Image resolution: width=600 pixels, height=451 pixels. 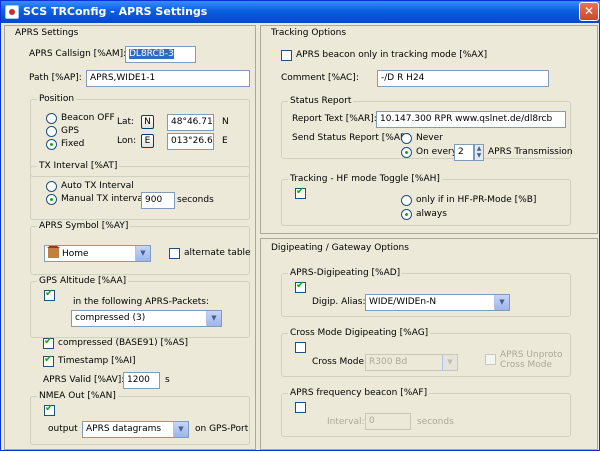 I want to click on manual-tx-unit: seconds, so click(x=195, y=200).